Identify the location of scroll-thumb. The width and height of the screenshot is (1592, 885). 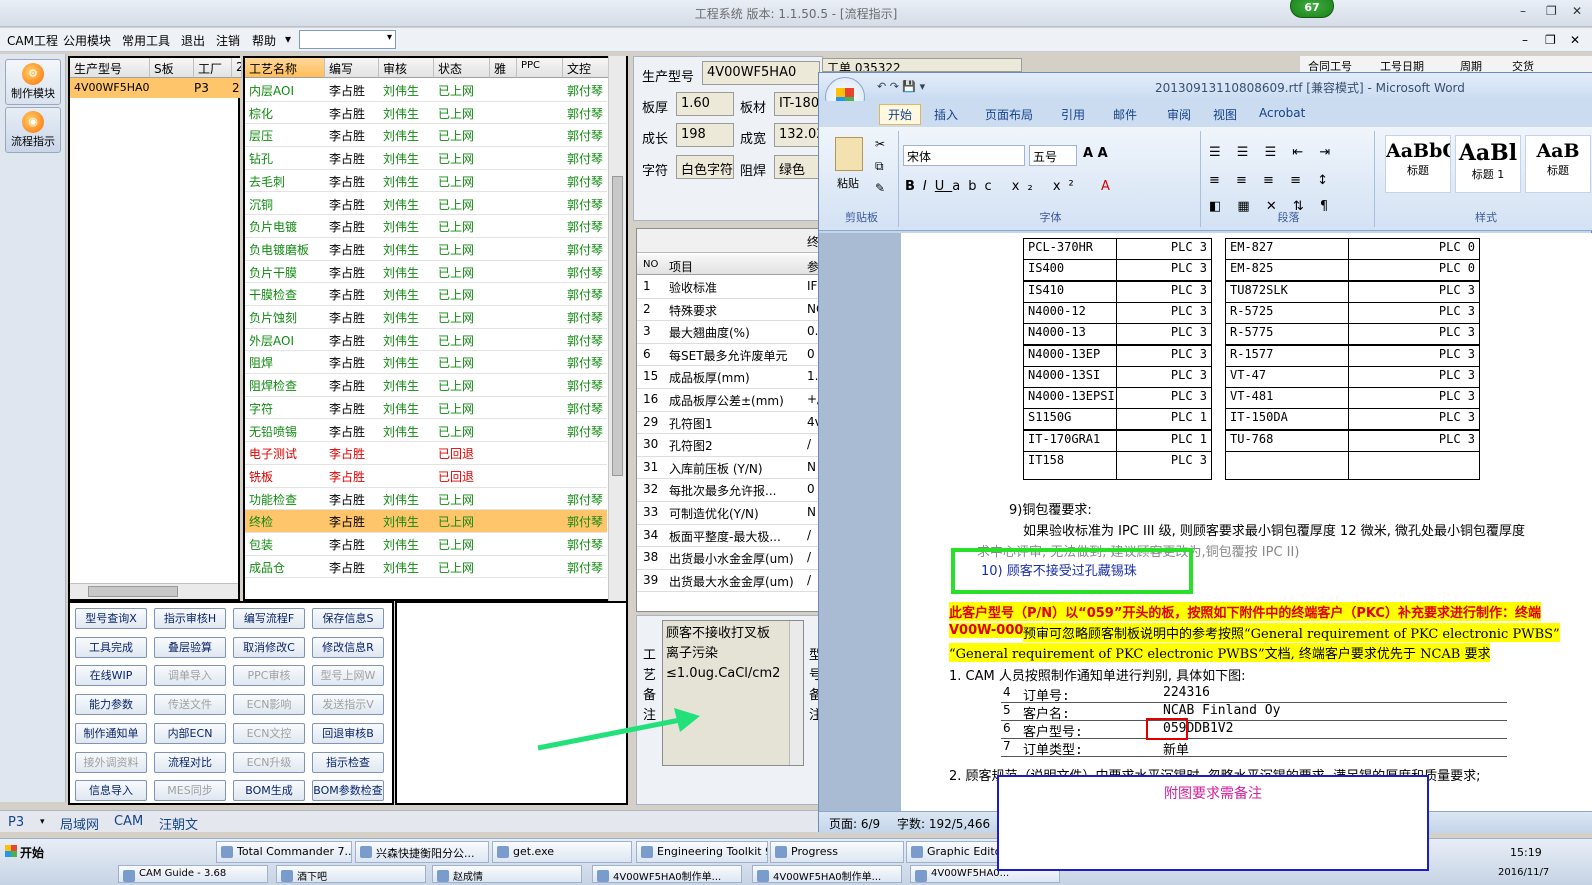
(617, 326).